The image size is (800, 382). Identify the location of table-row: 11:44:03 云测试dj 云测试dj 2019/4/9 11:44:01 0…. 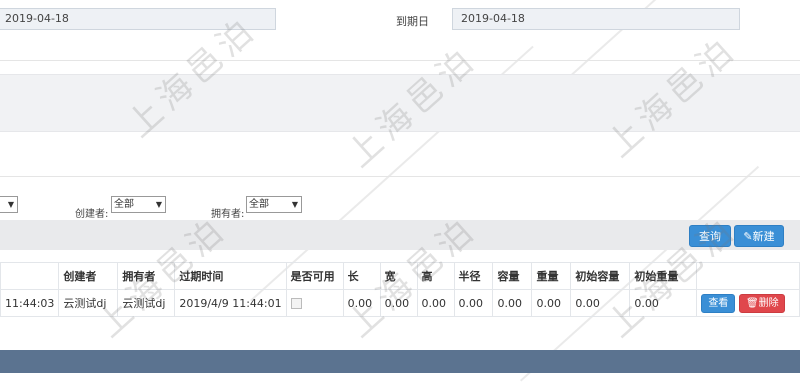
(400, 303).